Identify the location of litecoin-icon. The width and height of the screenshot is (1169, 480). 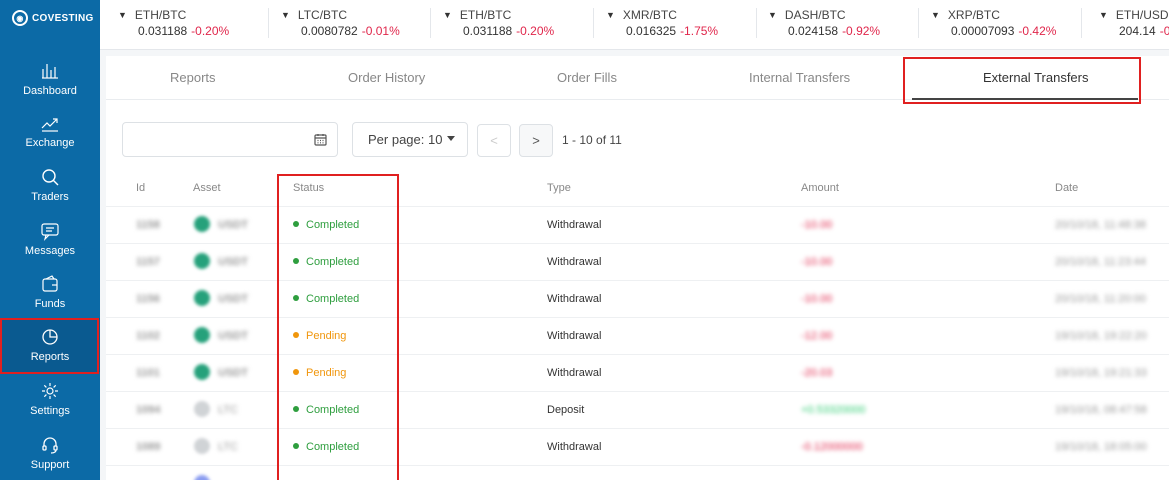
(202, 446).